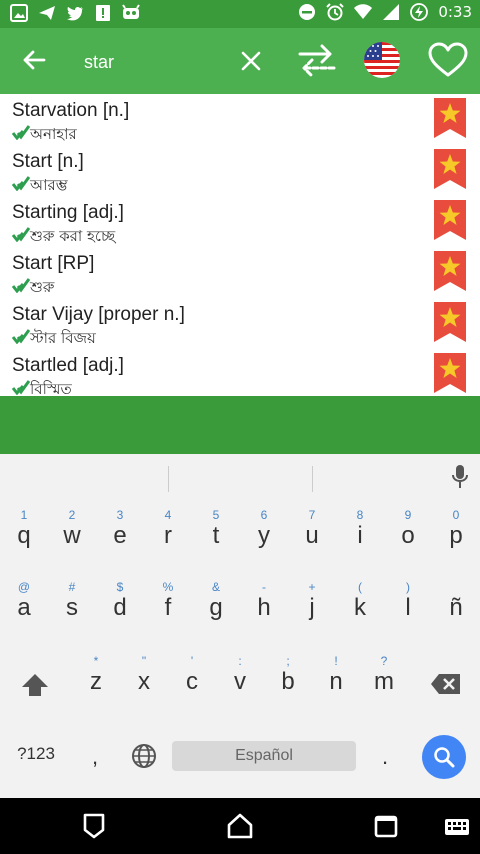 The height and width of the screenshot is (854, 480). What do you see at coordinates (47, 13) in the screenshot?
I see `send-icon` at bounding box center [47, 13].